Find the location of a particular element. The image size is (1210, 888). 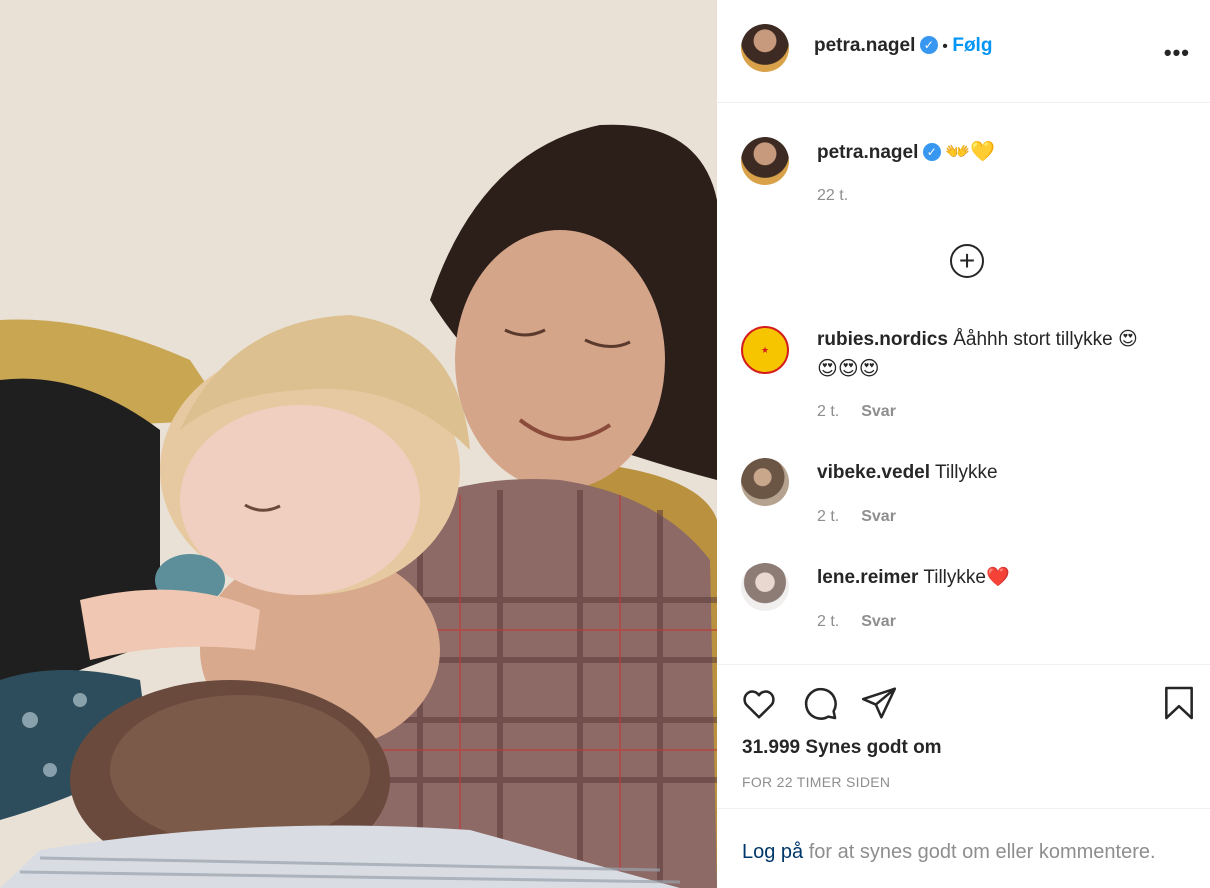

comment-text-line2: 😍😍😍 is located at coordinates (848, 368).